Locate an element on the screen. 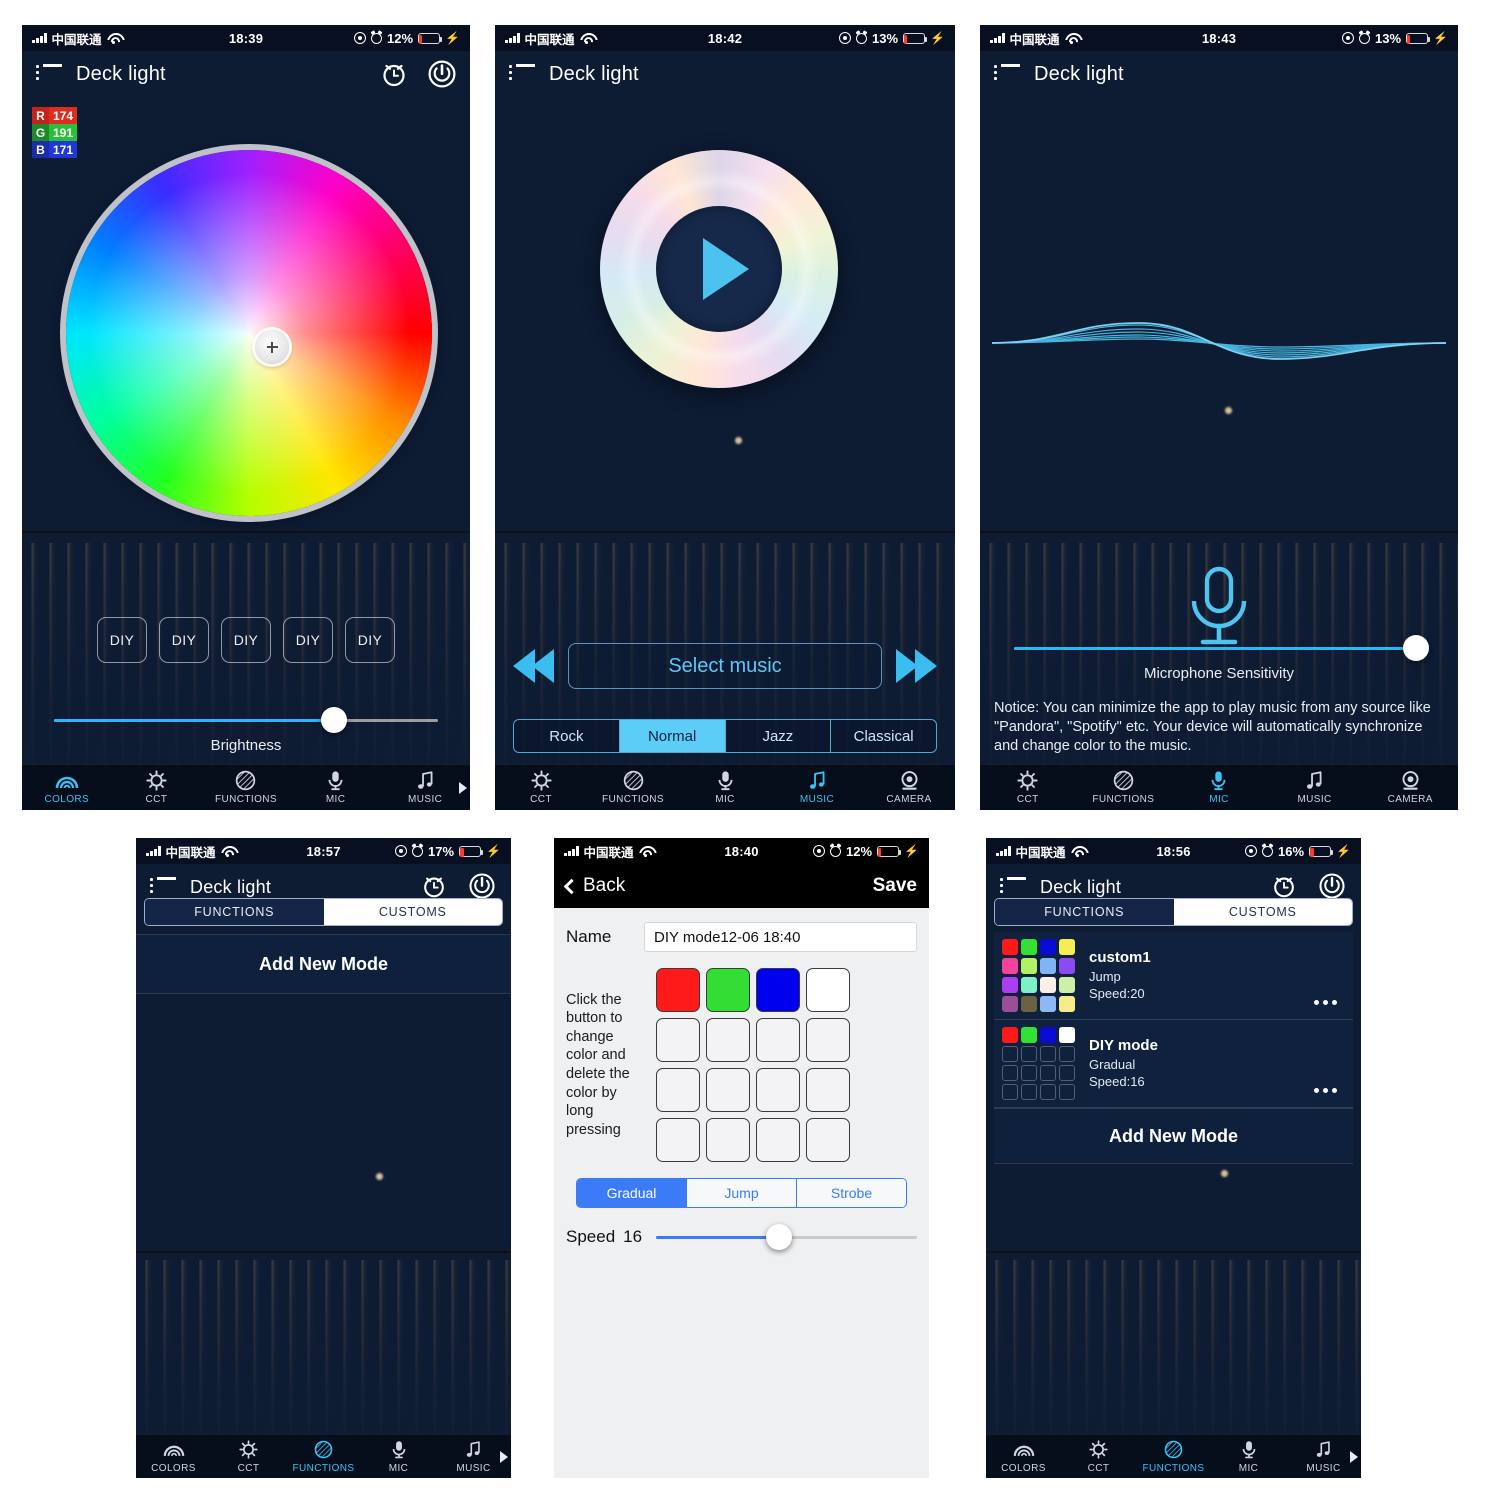  brightness-knob is located at coordinates (334, 720).